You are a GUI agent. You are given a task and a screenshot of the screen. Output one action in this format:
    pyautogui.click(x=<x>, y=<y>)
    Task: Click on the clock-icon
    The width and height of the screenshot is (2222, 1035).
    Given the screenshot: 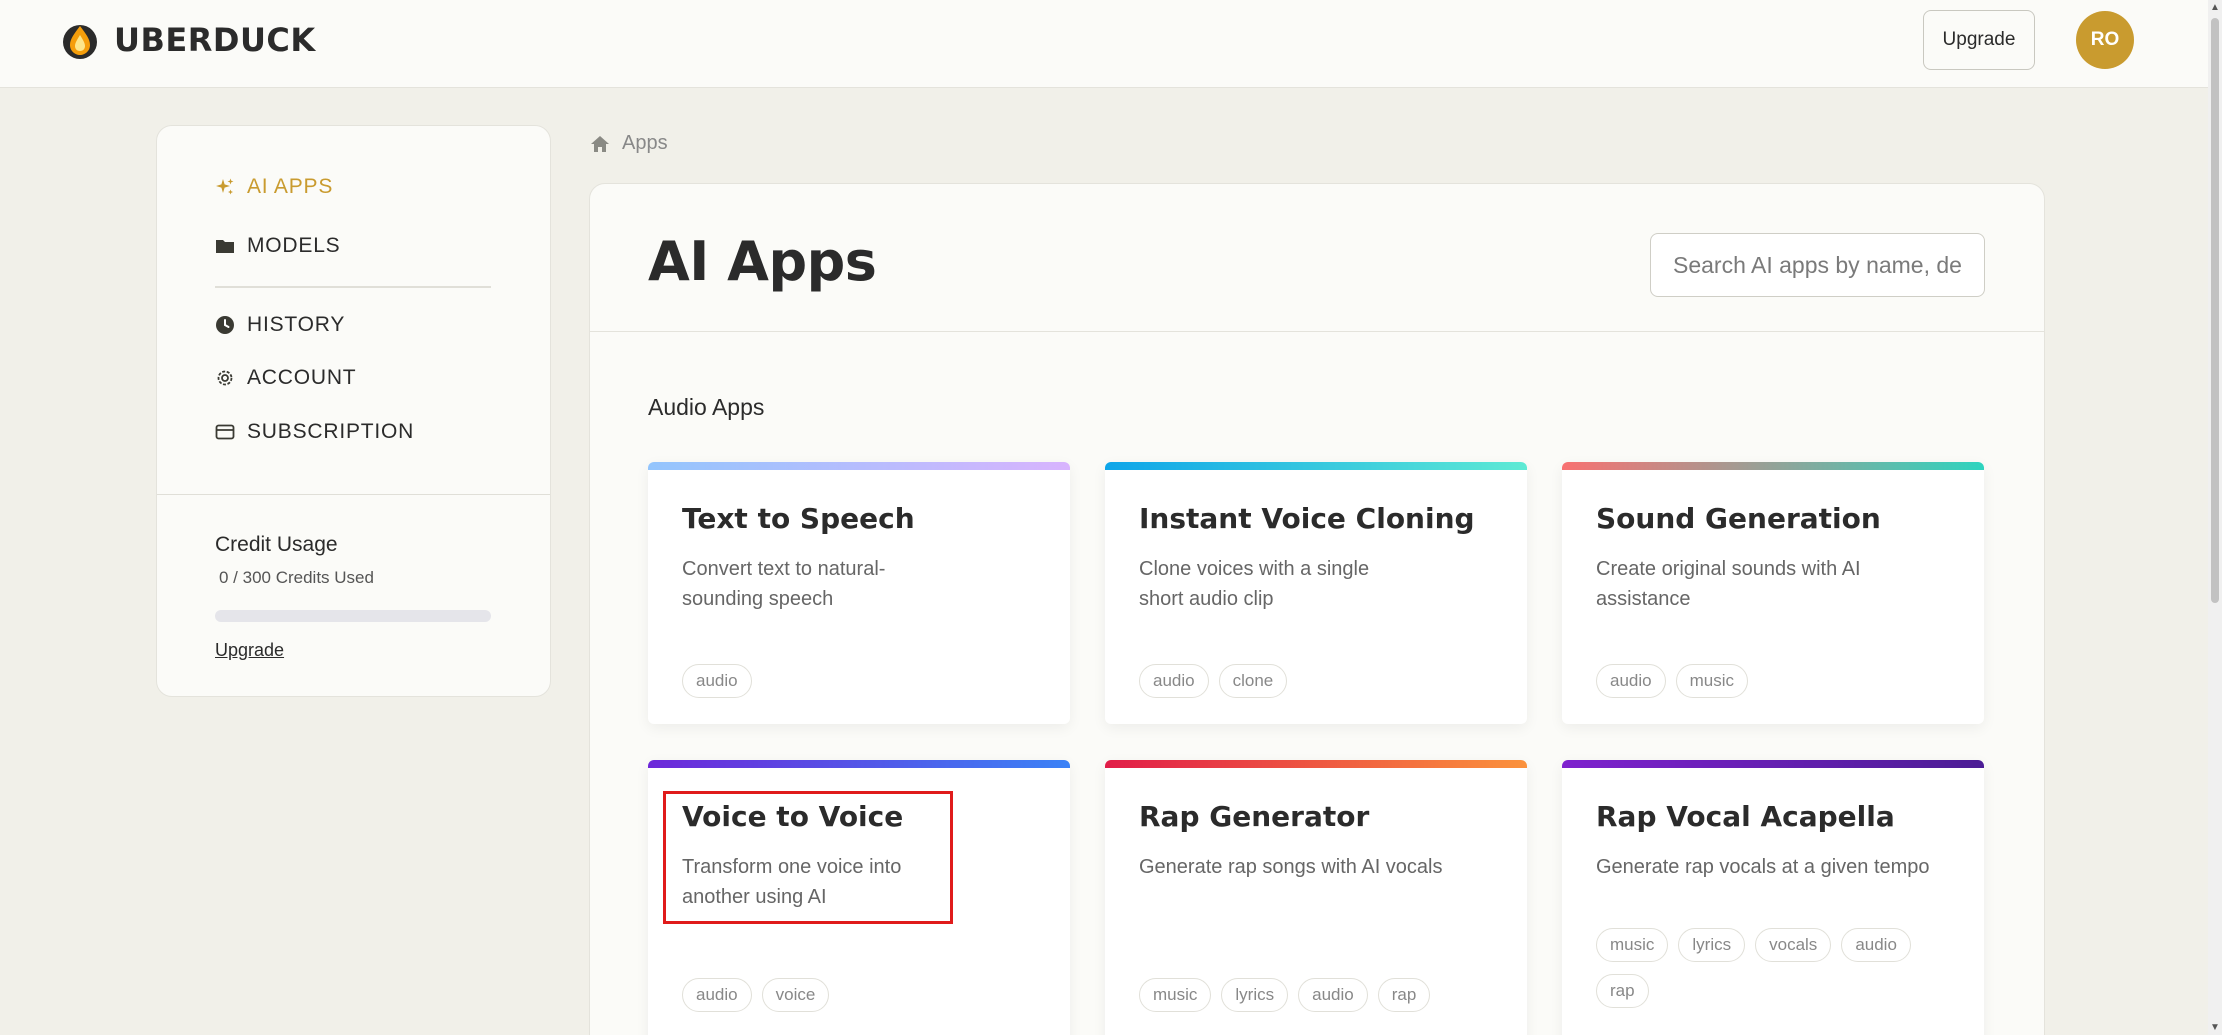 What is the action you would take?
    pyautogui.click(x=225, y=325)
    